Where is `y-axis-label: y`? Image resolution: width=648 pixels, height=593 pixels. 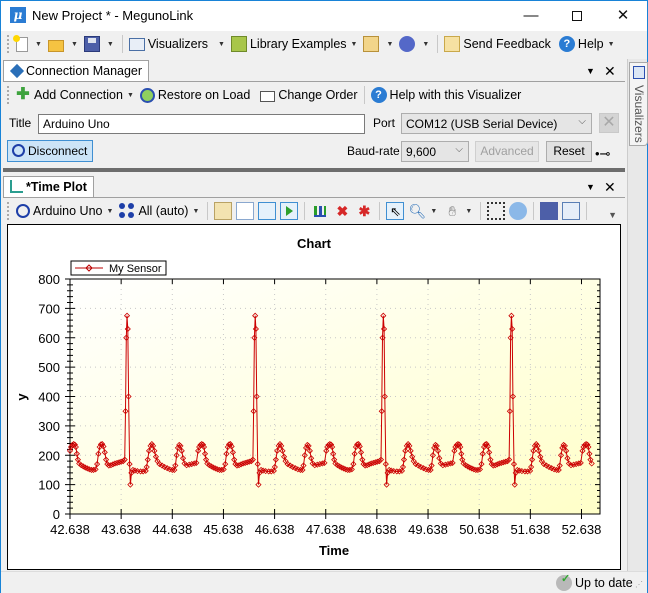
y-axis-label: y is located at coordinates (21, 397).